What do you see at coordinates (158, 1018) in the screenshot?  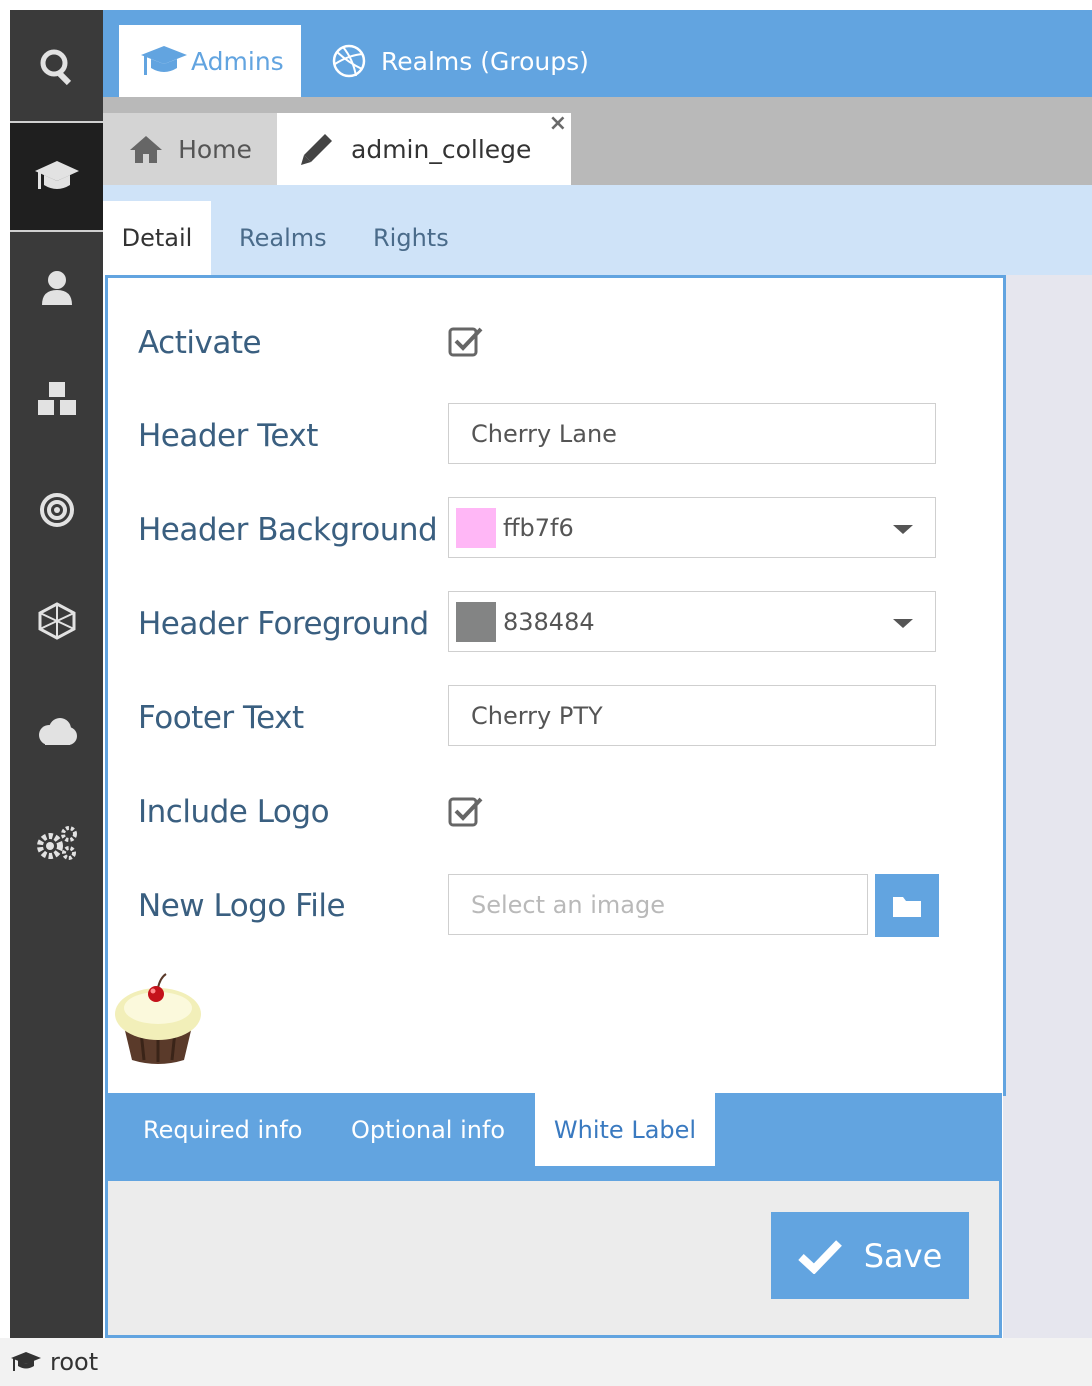 I see `cupcake-logo` at bounding box center [158, 1018].